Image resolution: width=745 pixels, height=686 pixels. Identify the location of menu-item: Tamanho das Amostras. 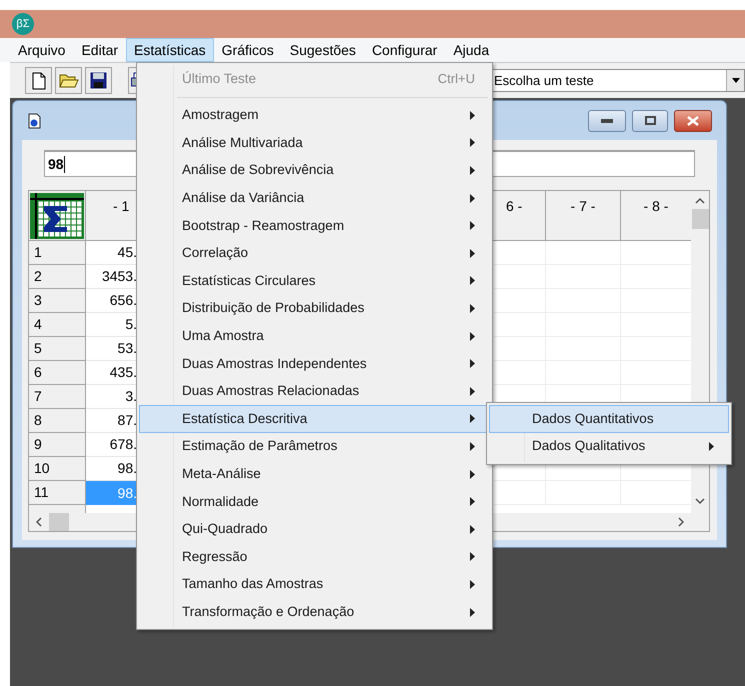
(314, 584).